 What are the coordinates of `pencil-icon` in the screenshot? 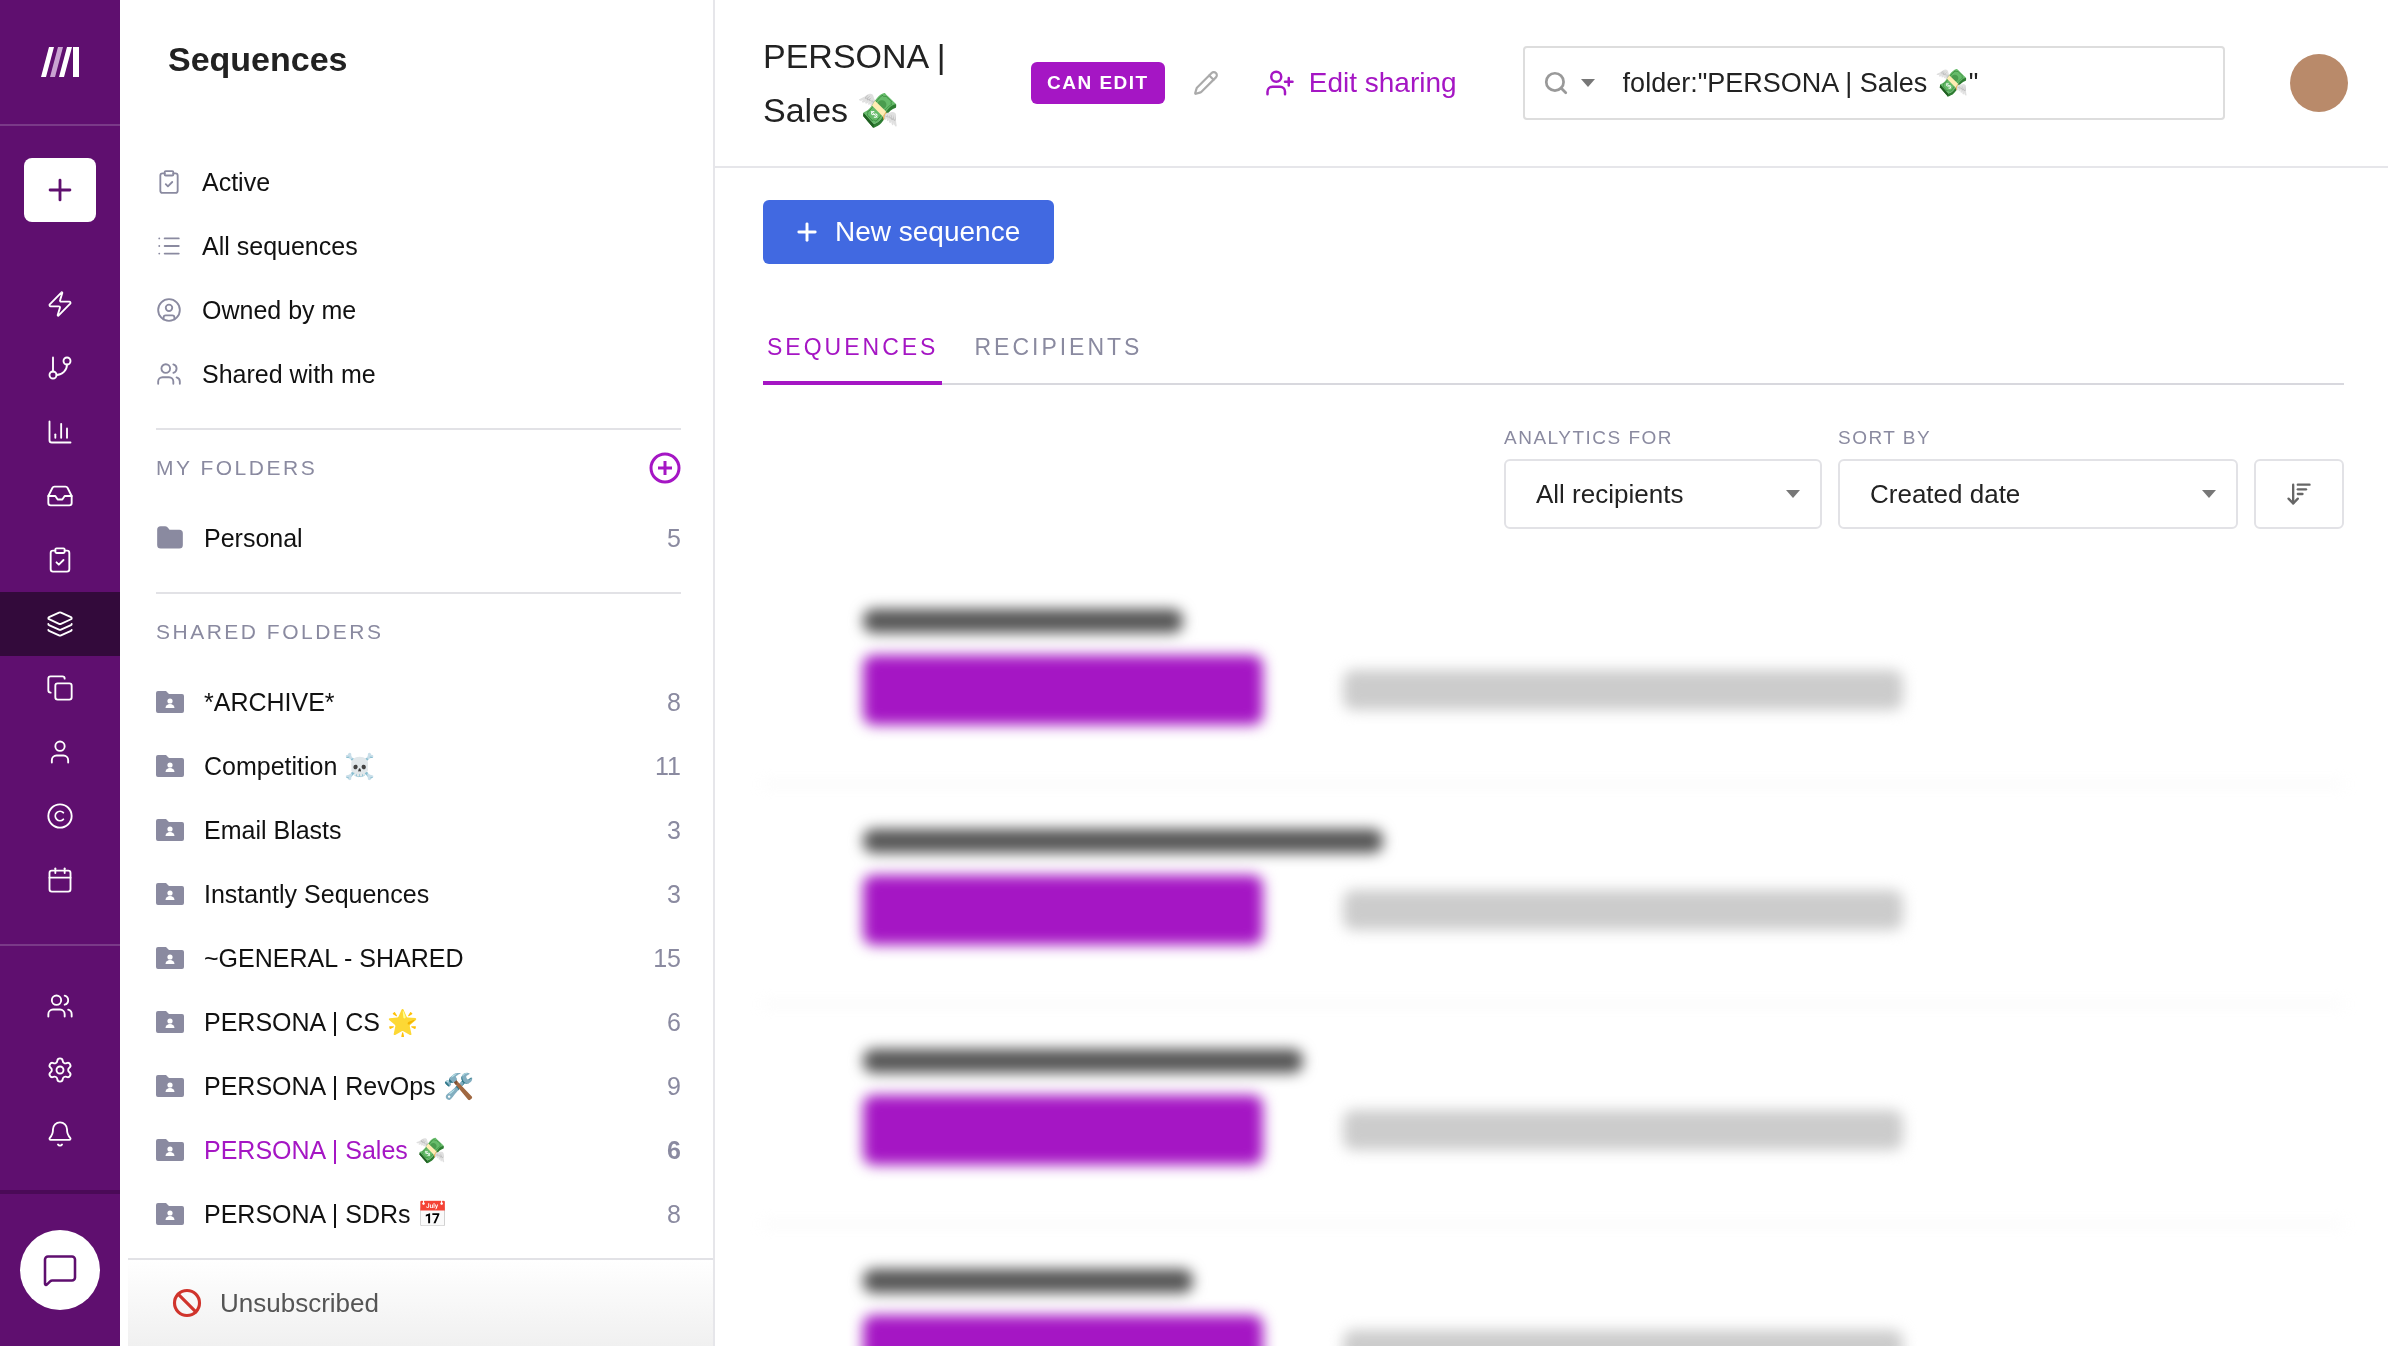 It's located at (1205, 83).